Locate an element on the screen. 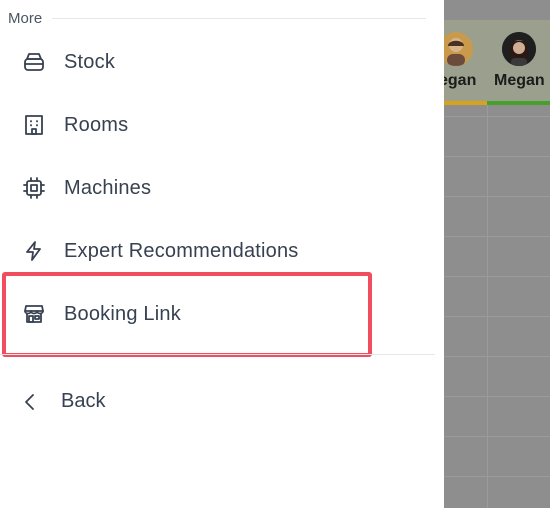  menu-item-label: Booking Link is located at coordinates (122, 313).